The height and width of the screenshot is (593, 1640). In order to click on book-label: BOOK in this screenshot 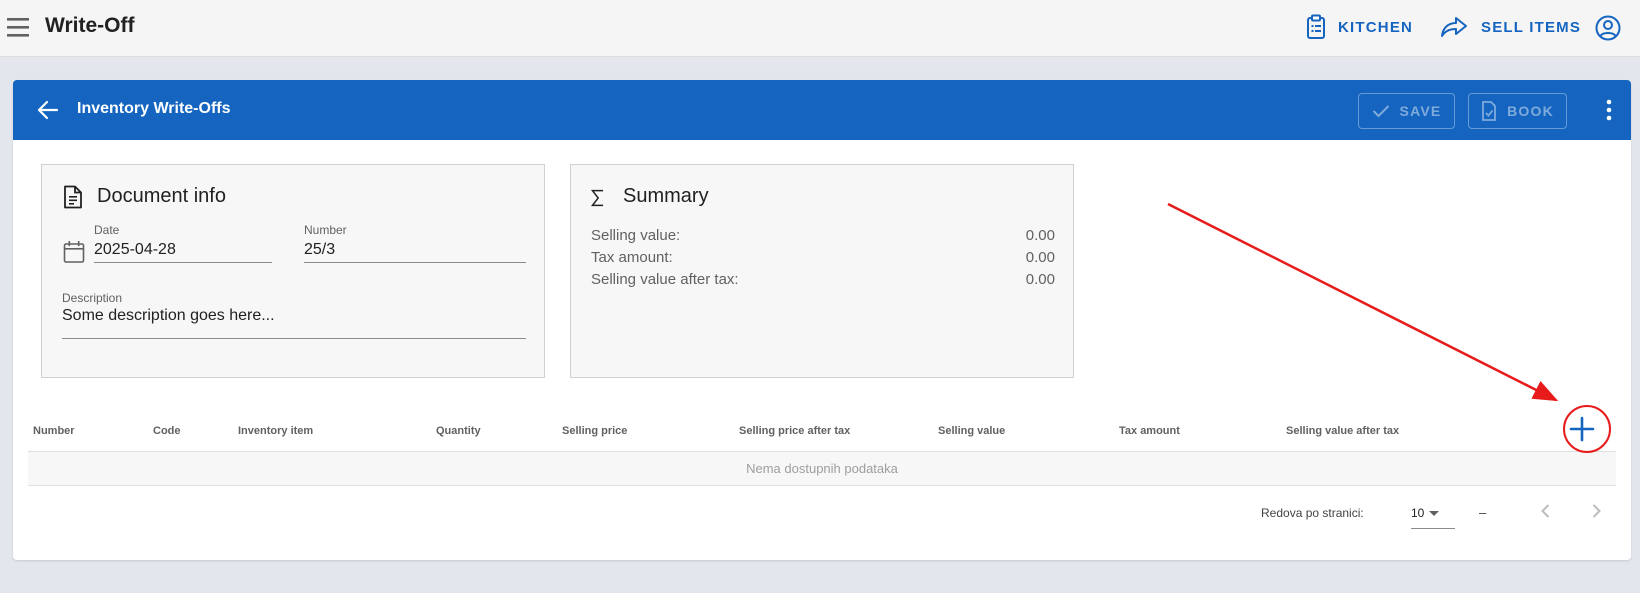, I will do `click(1530, 111)`.